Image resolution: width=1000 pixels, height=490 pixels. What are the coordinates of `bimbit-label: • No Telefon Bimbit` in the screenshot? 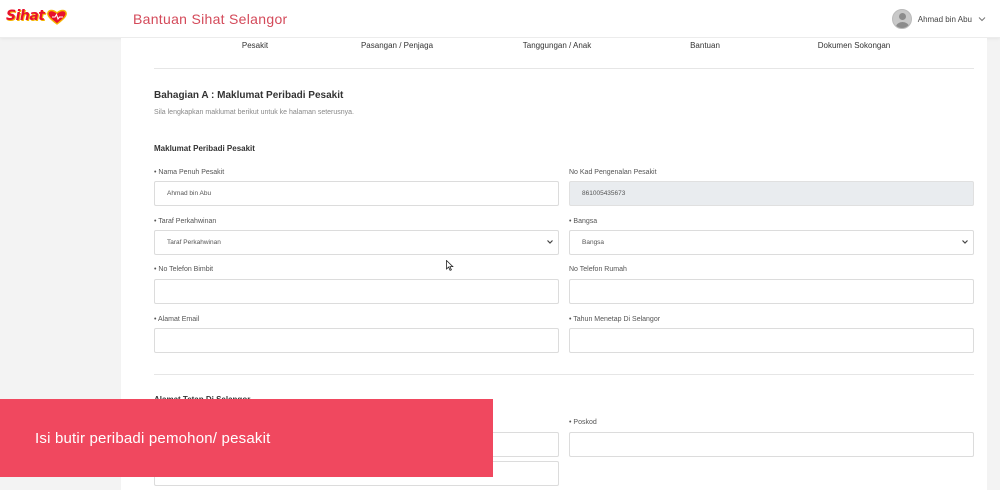 It's located at (184, 269).